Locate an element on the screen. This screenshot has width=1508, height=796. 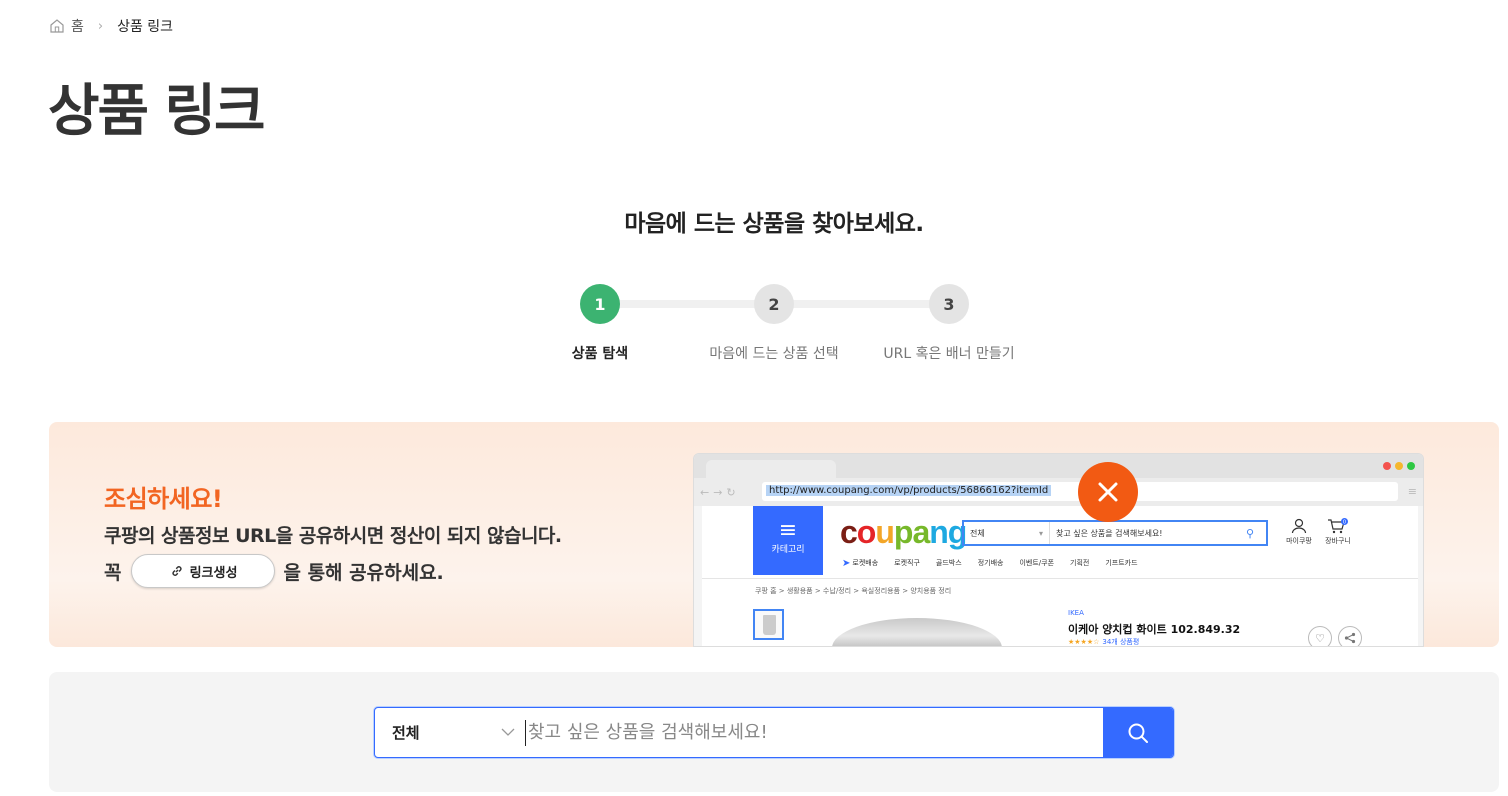
step-1-number: 1 is located at coordinates (600, 304).